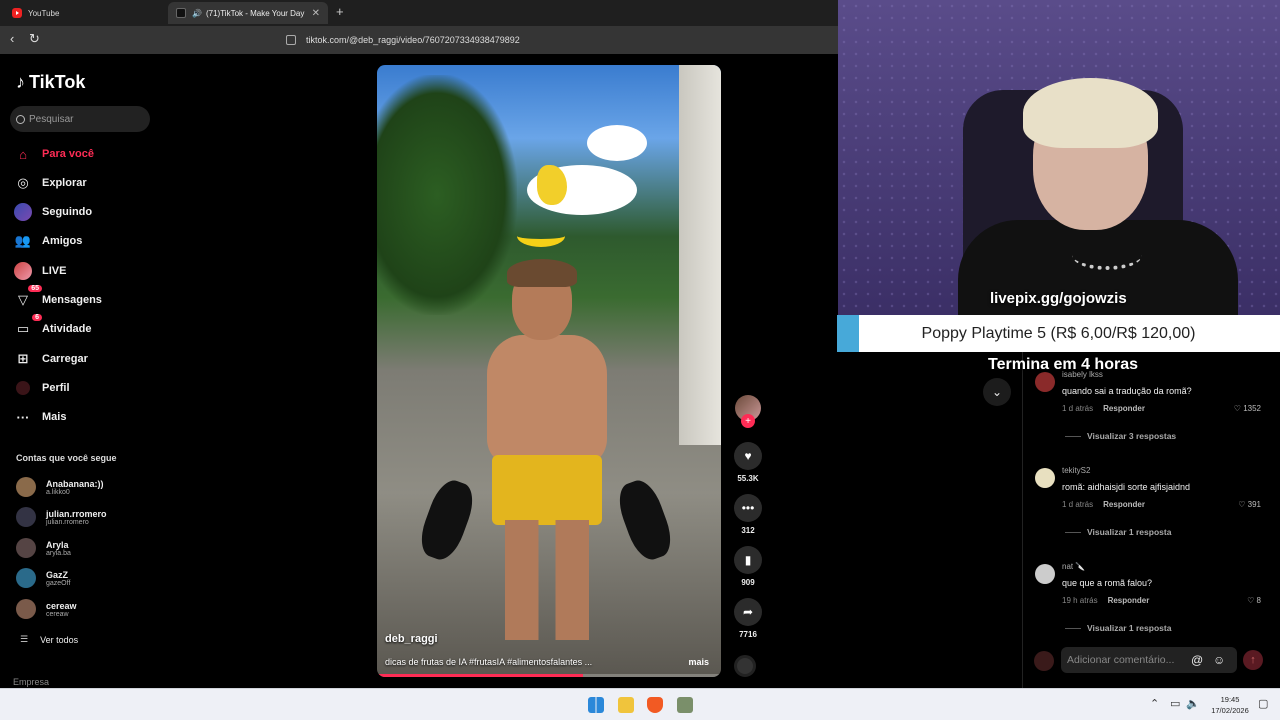  Describe the element at coordinates (698, 662) in the screenshot. I see `caption-more-button: mais` at that location.